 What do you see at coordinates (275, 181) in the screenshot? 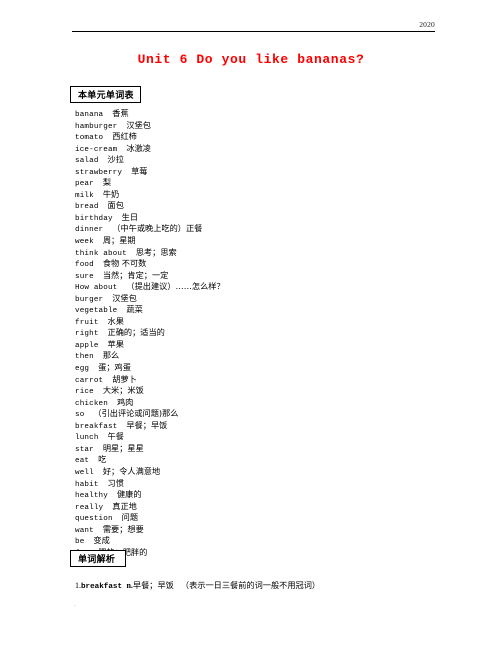
I see `vocabulary-row: pear 梨` at bounding box center [275, 181].